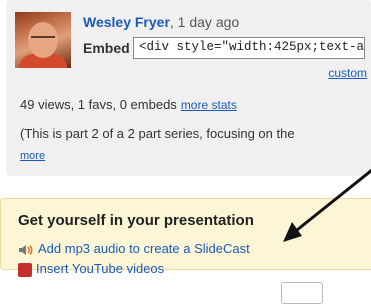 The image size is (371, 304). I want to click on annotation-arrow, so click(327, 205).